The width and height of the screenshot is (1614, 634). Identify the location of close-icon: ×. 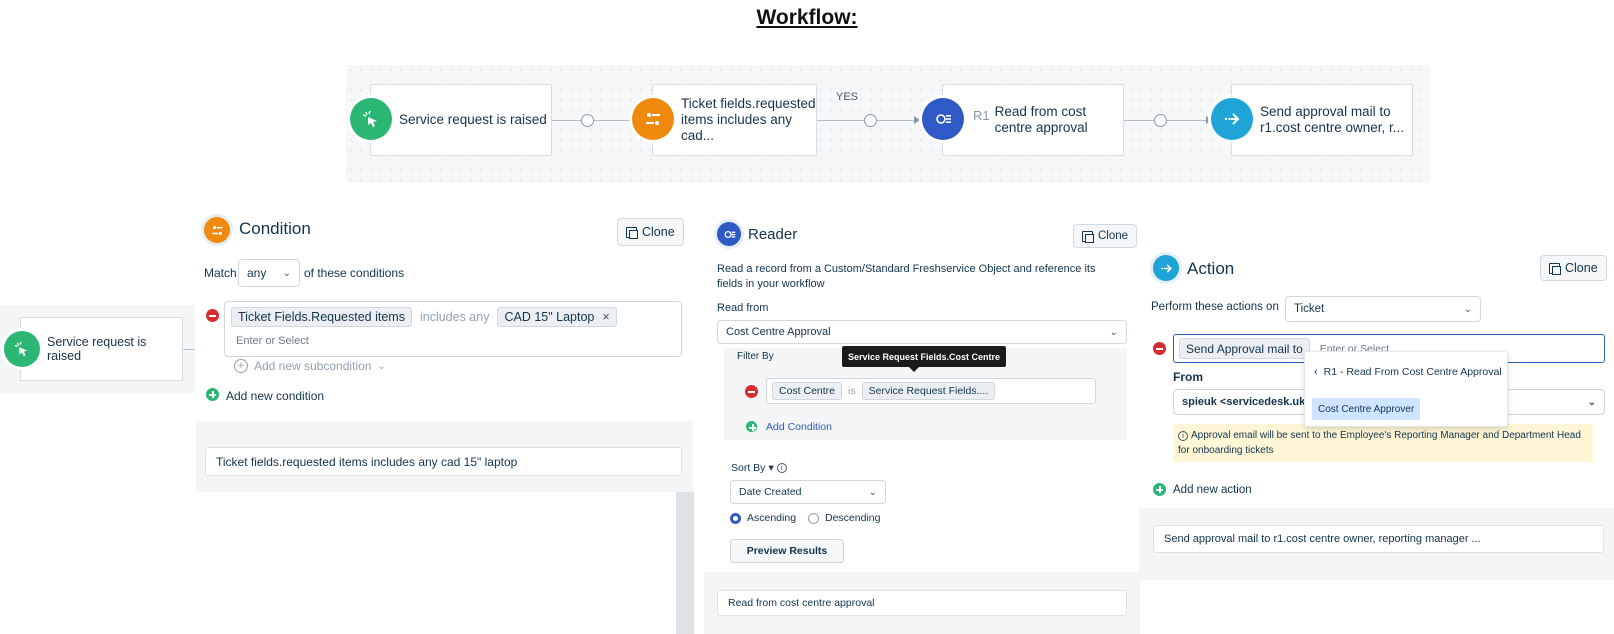
(605, 317).